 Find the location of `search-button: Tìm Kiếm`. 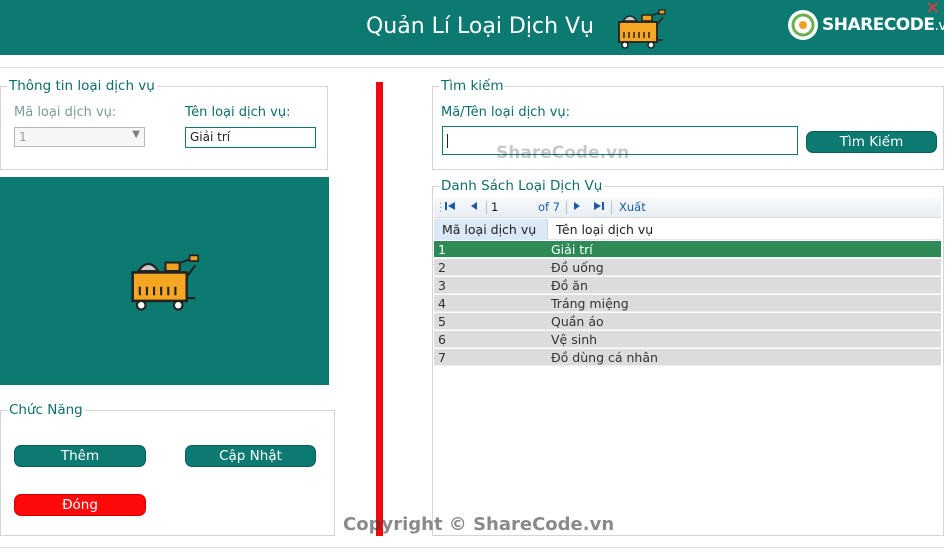

search-button: Tìm Kiếm is located at coordinates (871, 142).